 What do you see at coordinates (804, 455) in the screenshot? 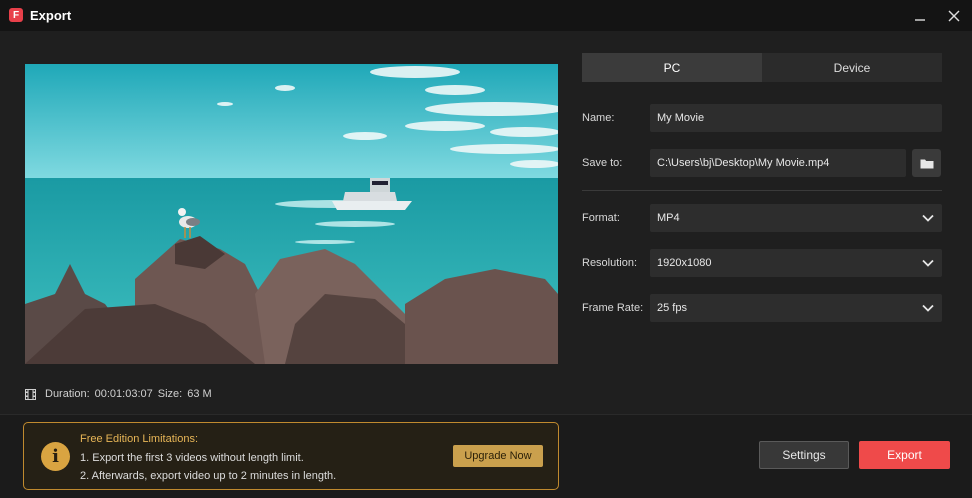
I see `settings-button: Settings` at bounding box center [804, 455].